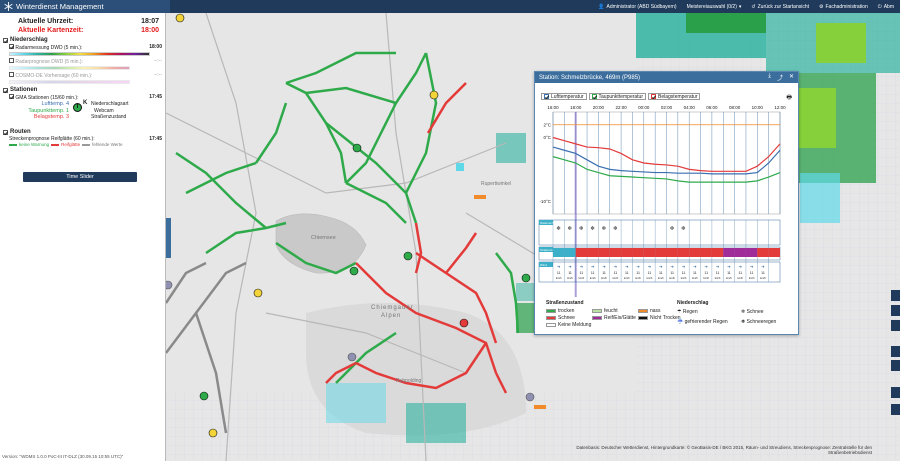 The image size is (900, 461). What do you see at coordinates (82, 63) in the screenshot?
I see `layer-radar-prognose: Radarprognose DWD (5 min.): --:--` at bounding box center [82, 63].